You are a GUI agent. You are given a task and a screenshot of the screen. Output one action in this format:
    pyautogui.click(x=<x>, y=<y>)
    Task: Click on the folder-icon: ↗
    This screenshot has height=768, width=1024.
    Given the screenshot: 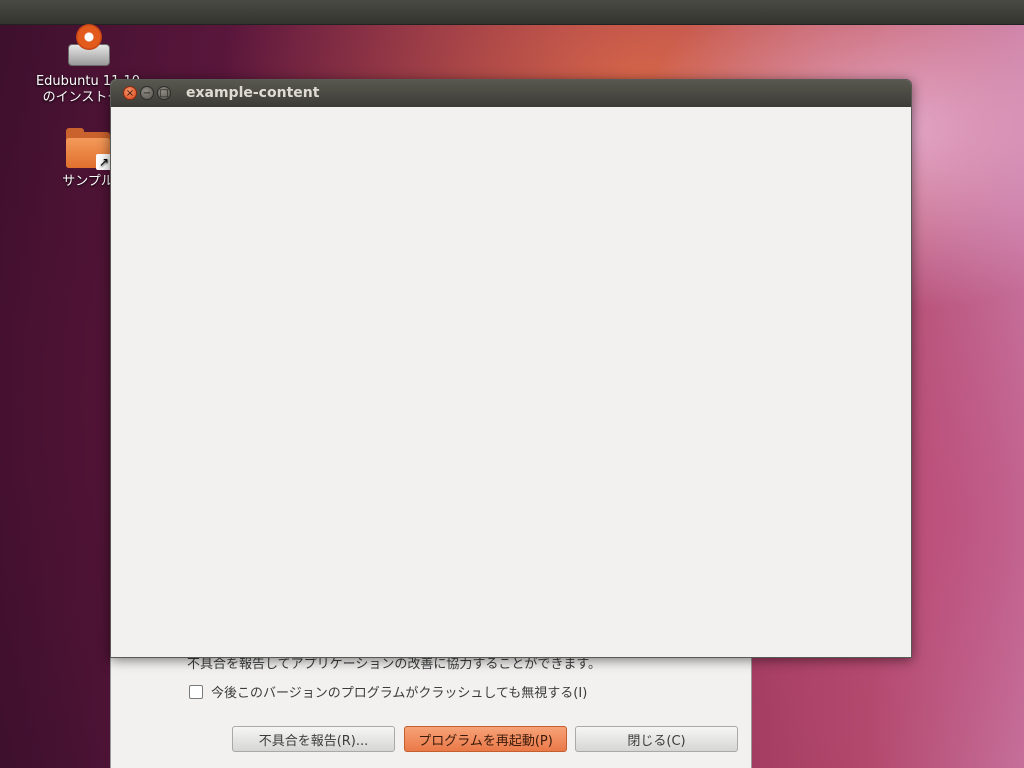 What is the action you would take?
    pyautogui.click(x=88, y=149)
    